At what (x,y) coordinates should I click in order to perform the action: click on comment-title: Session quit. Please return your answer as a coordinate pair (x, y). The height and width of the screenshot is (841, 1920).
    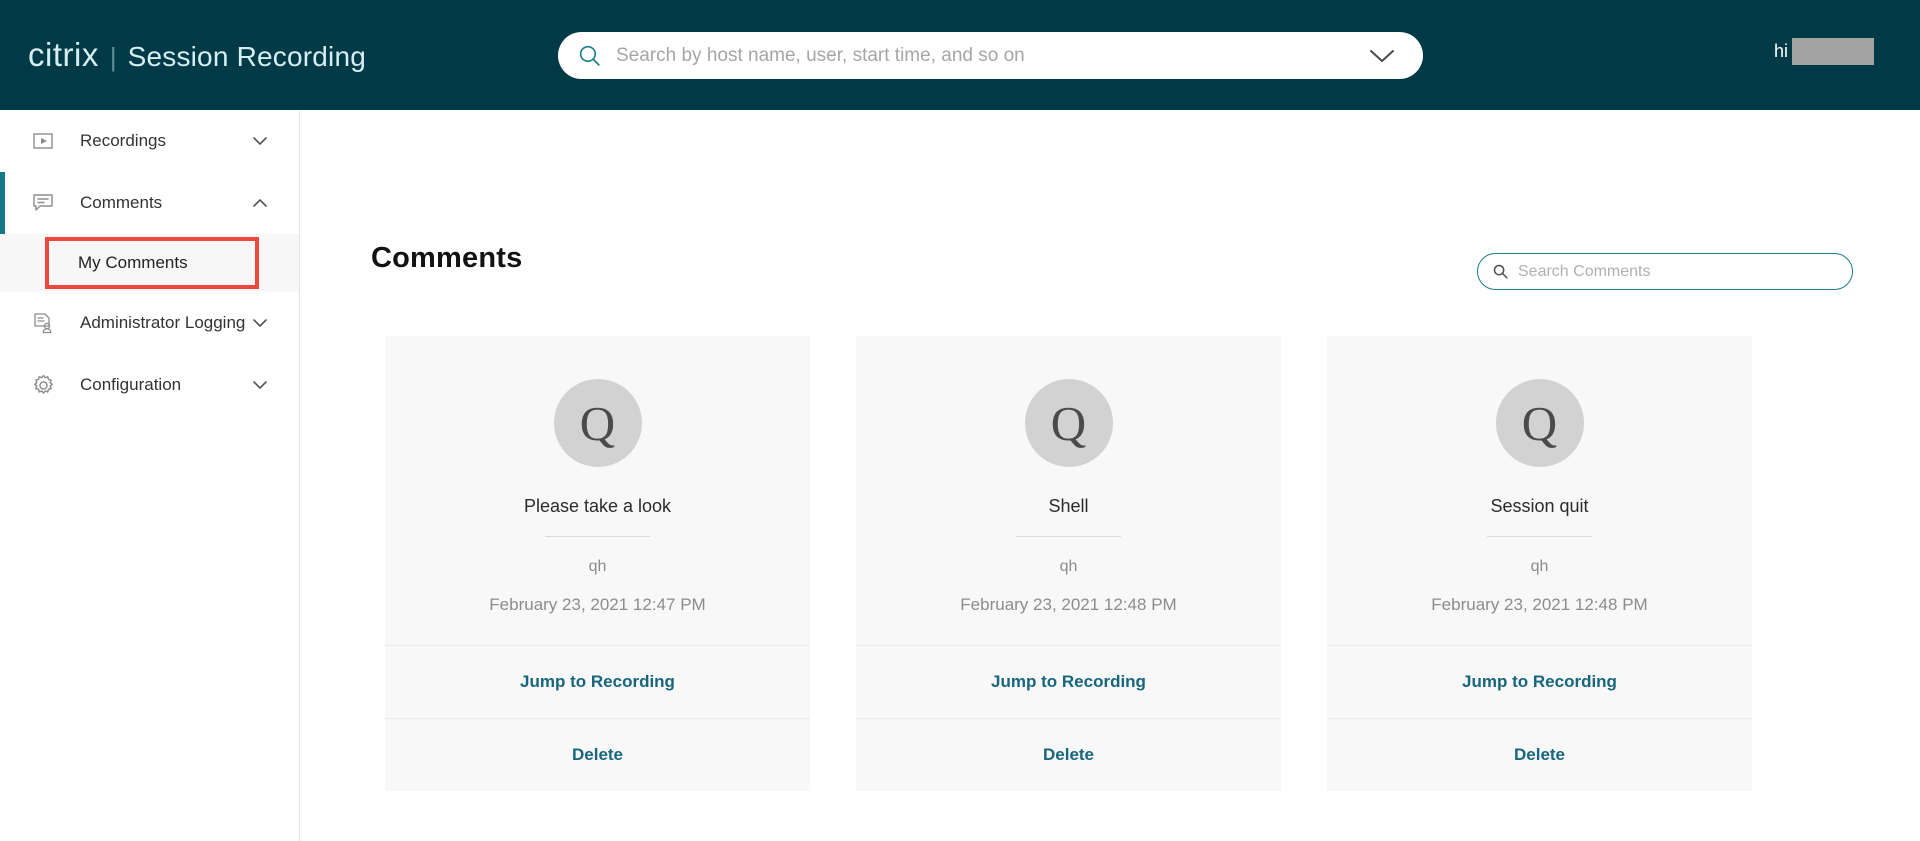
    Looking at the image, I should click on (1539, 506).